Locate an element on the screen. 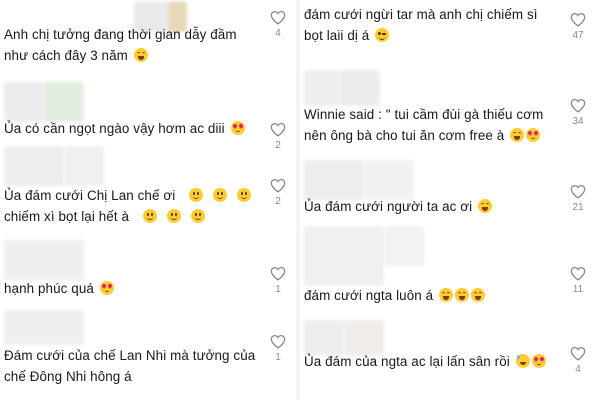  comment-line: như cách đây 3 năm is located at coordinates (66, 55).